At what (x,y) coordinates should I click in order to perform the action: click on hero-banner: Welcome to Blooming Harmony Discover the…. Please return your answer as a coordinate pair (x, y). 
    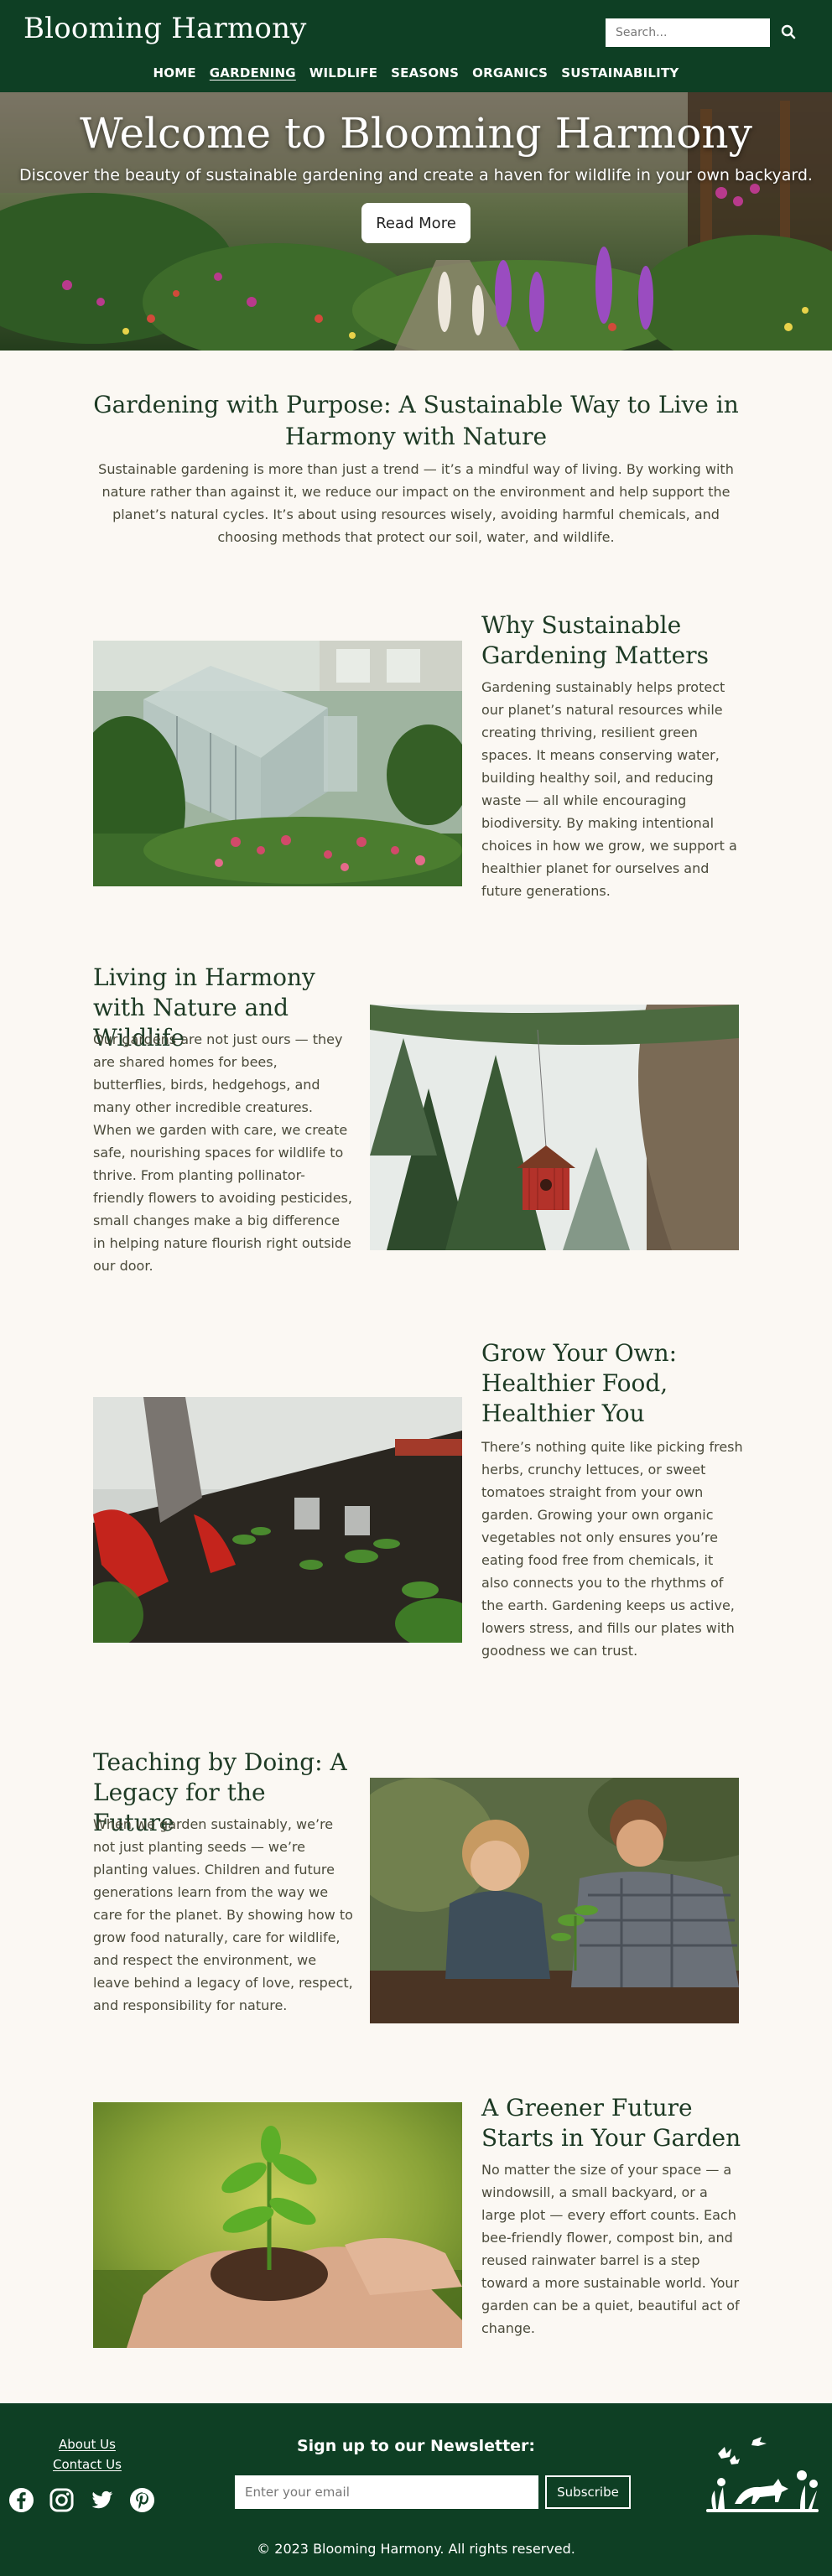
    Looking at the image, I should click on (416, 221).